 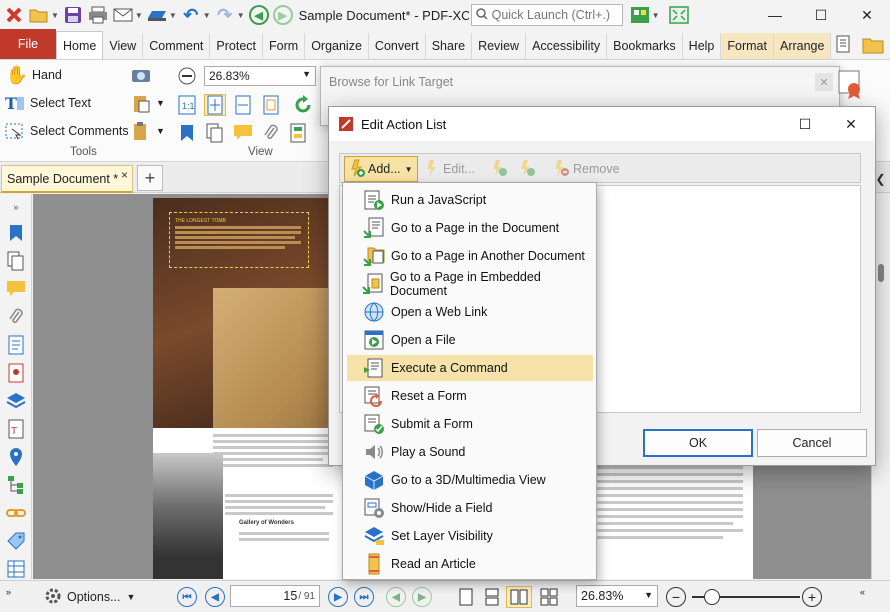 I want to click on forward-view-icon: ▶, so click(x=422, y=597).